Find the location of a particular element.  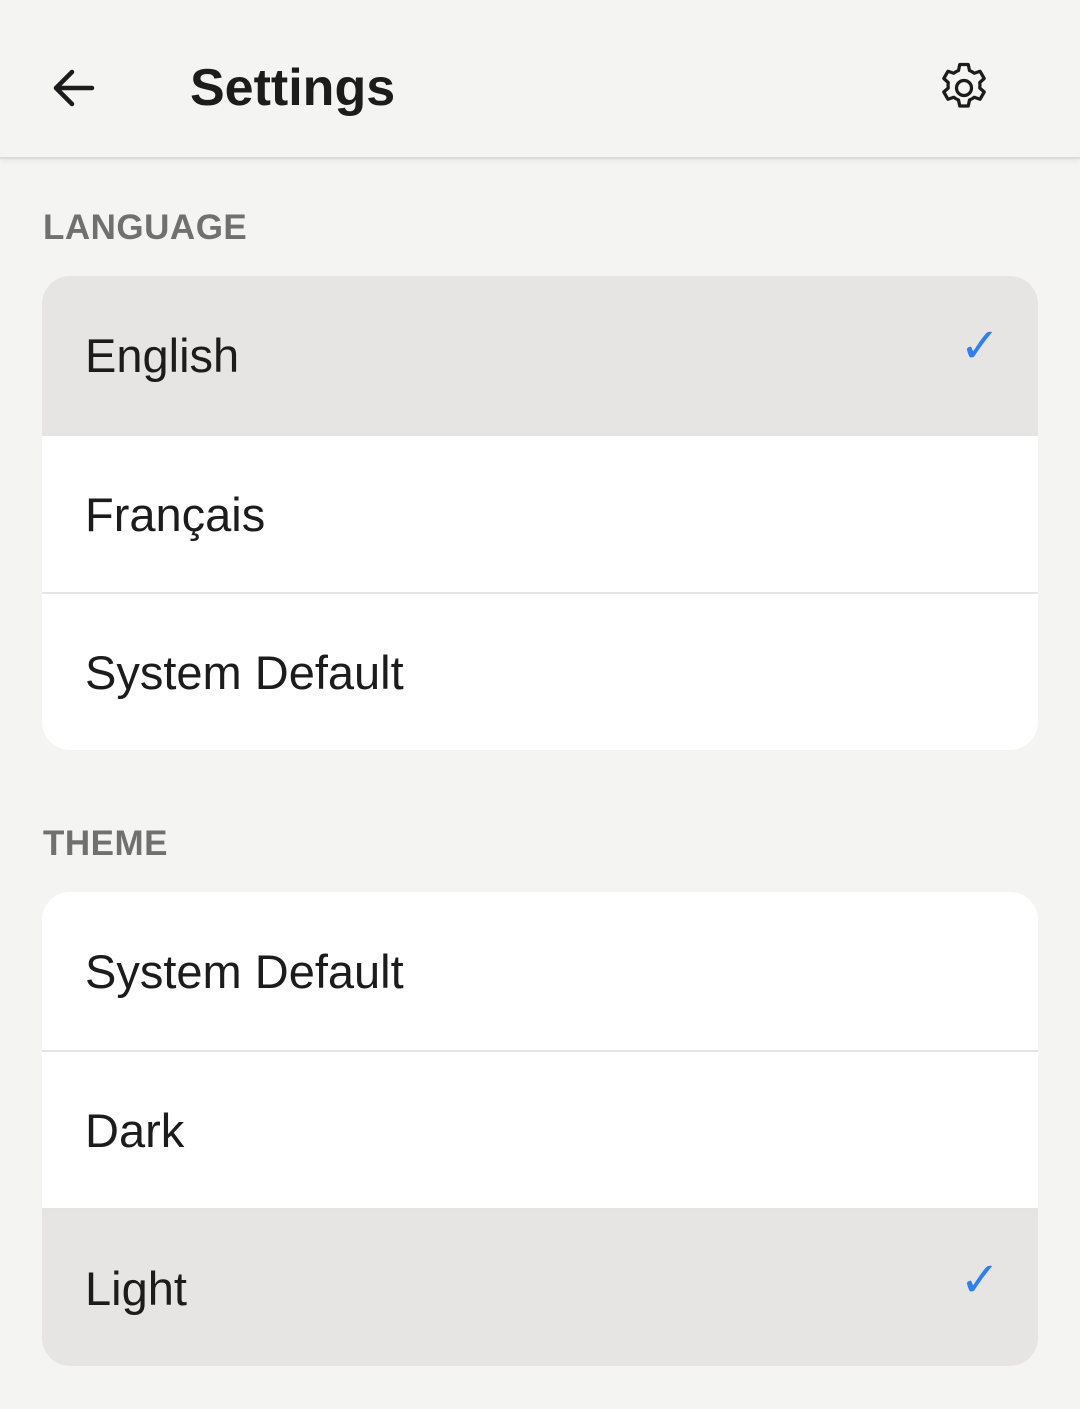

theme-option-light: Light ✓ is located at coordinates (540, 1287).